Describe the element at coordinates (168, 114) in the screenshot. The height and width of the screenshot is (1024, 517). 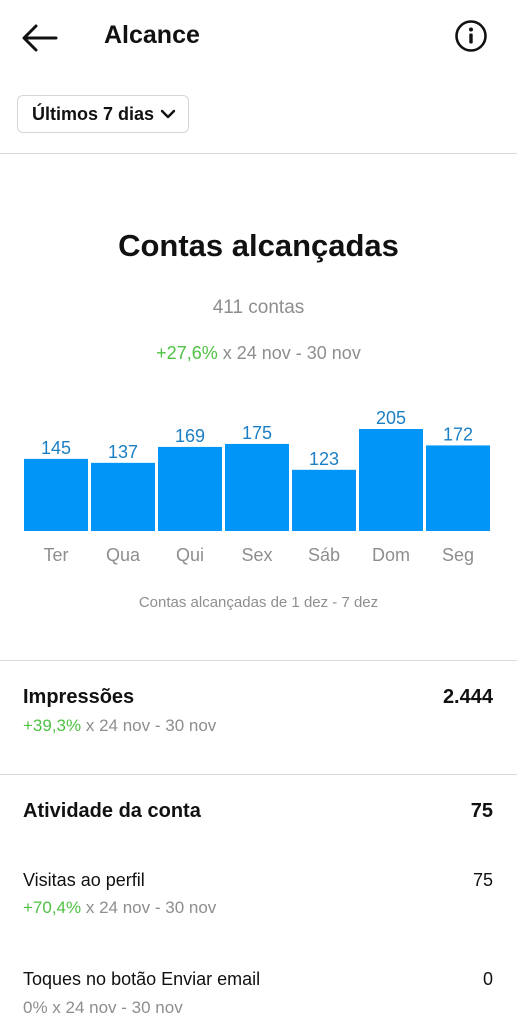
I see `chevron-down-icon` at that location.